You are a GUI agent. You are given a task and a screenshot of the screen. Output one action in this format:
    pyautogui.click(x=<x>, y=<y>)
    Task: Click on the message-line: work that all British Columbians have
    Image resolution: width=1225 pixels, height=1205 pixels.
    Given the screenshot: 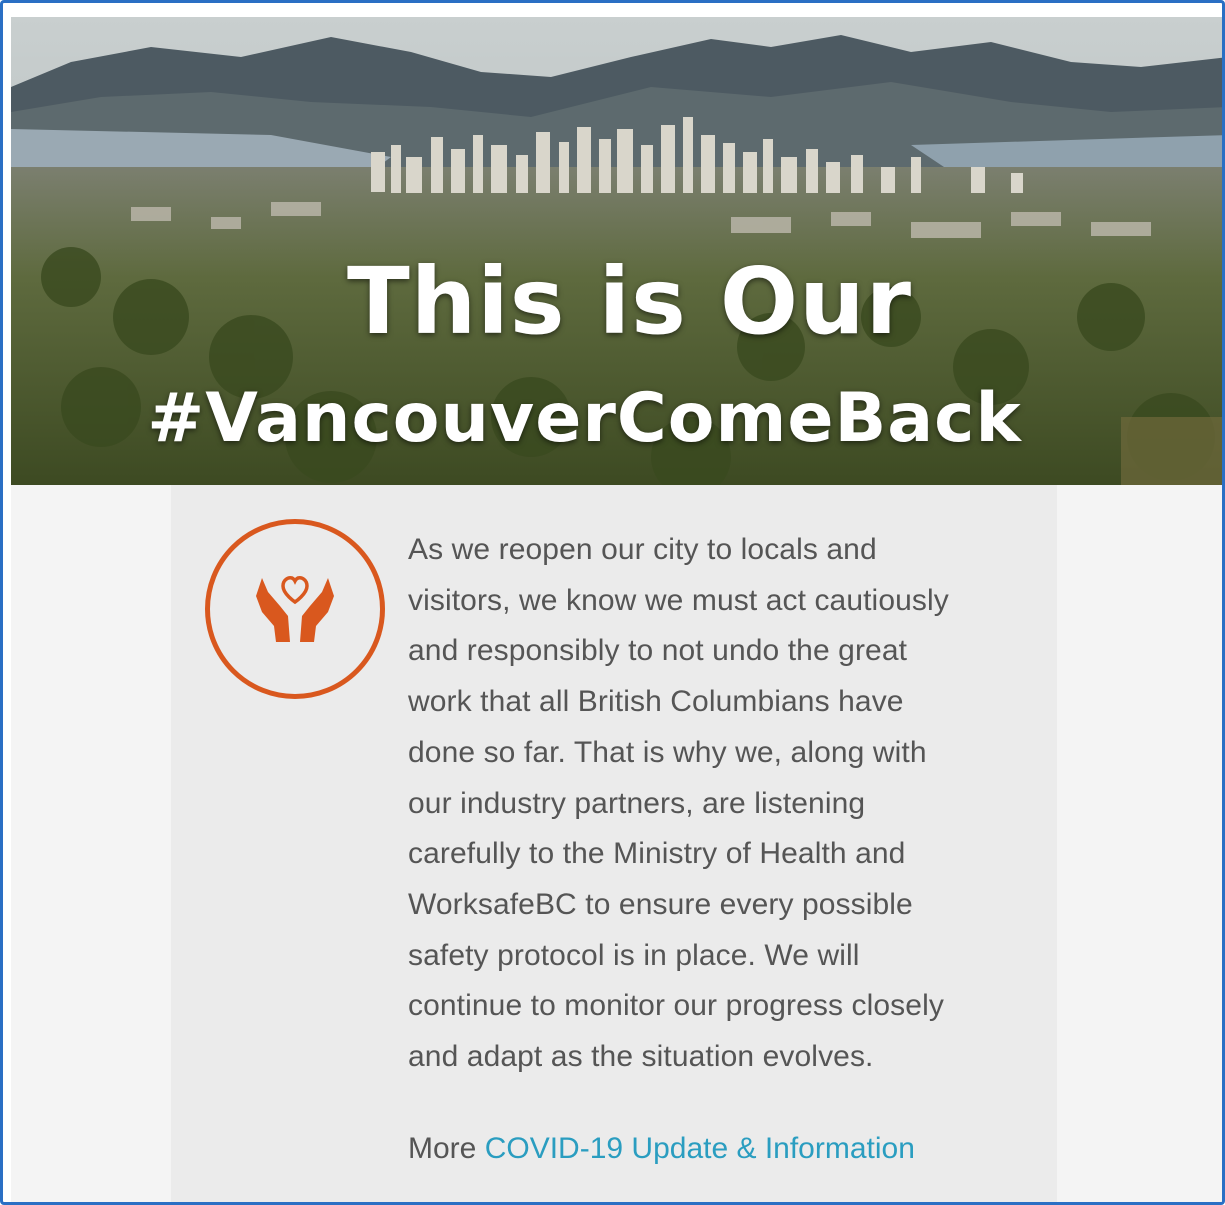 What is the action you would take?
    pyautogui.click(x=656, y=702)
    